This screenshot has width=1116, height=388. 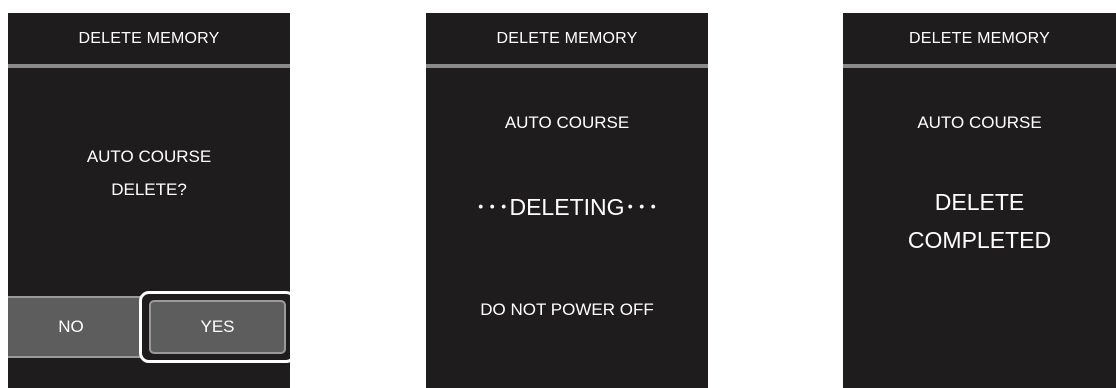 I want to click on completed-status-line1: DELETE, so click(x=979, y=202).